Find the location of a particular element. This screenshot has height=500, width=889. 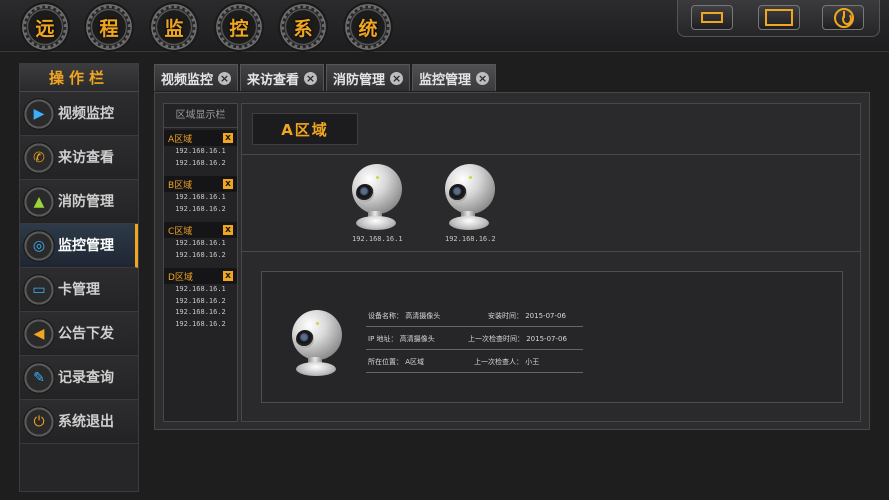

sidebar-item-record-query: ✎ 记录查询 is located at coordinates (79, 378).